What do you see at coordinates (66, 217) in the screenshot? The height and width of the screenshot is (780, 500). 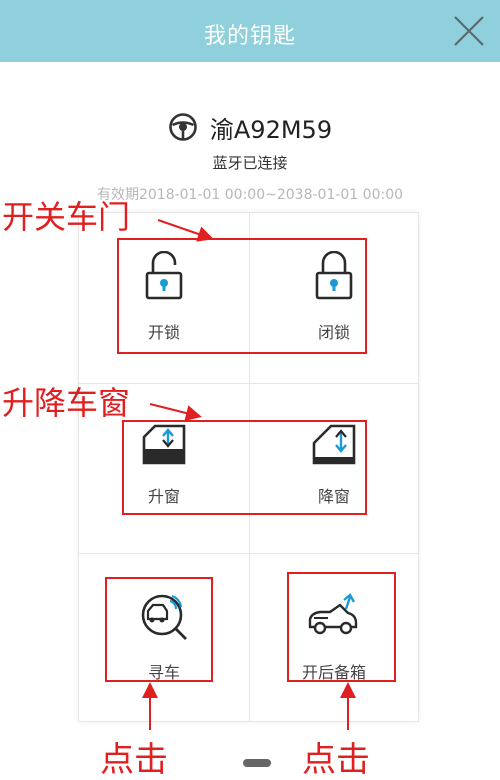 I see `annotation-doors: 开关车门` at bounding box center [66, 217].